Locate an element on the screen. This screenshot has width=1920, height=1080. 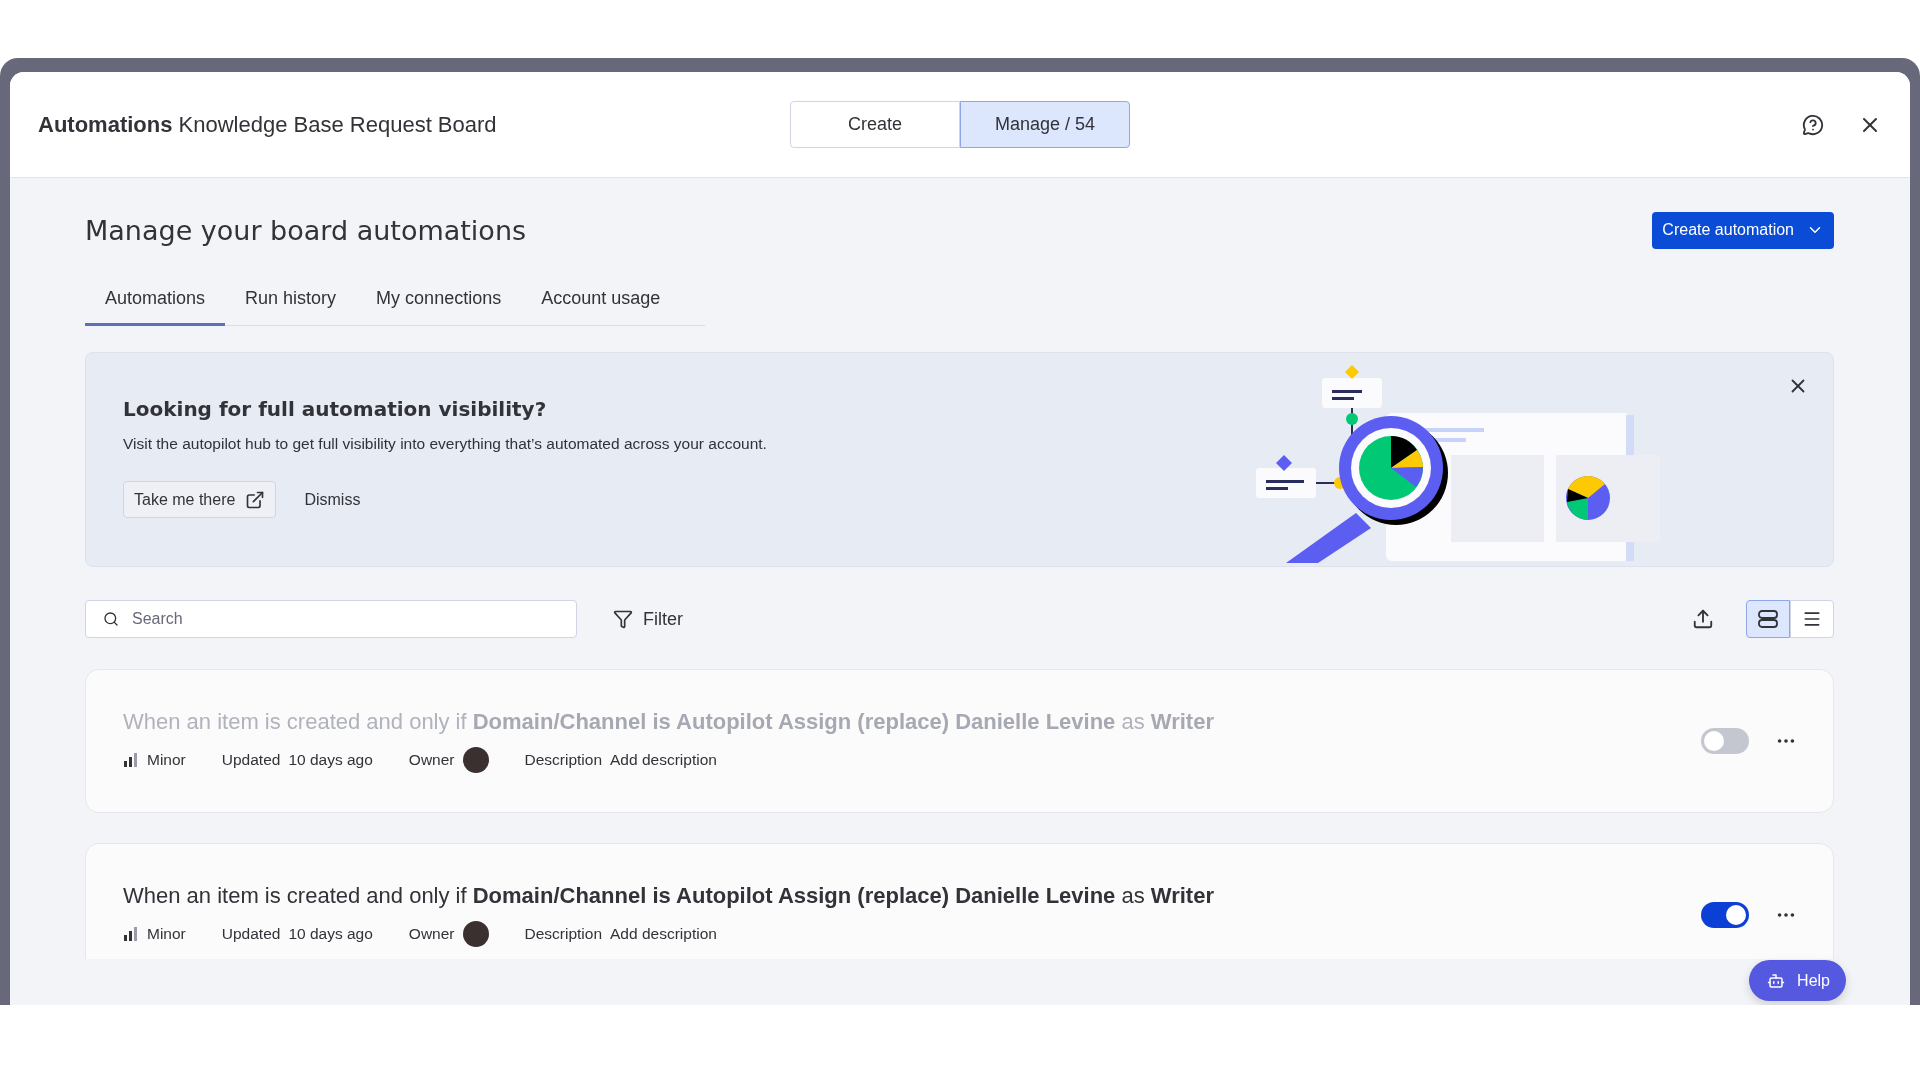
tab: Account usage is located at coordinates (601, 302).